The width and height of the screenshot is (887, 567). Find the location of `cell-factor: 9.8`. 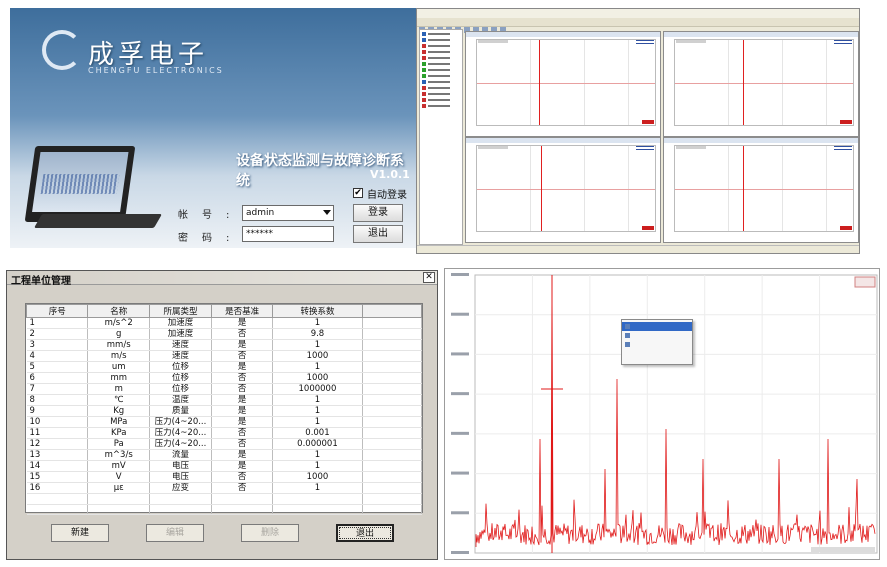

cell-factor: 9.8 is located at coordinates (317, 334).